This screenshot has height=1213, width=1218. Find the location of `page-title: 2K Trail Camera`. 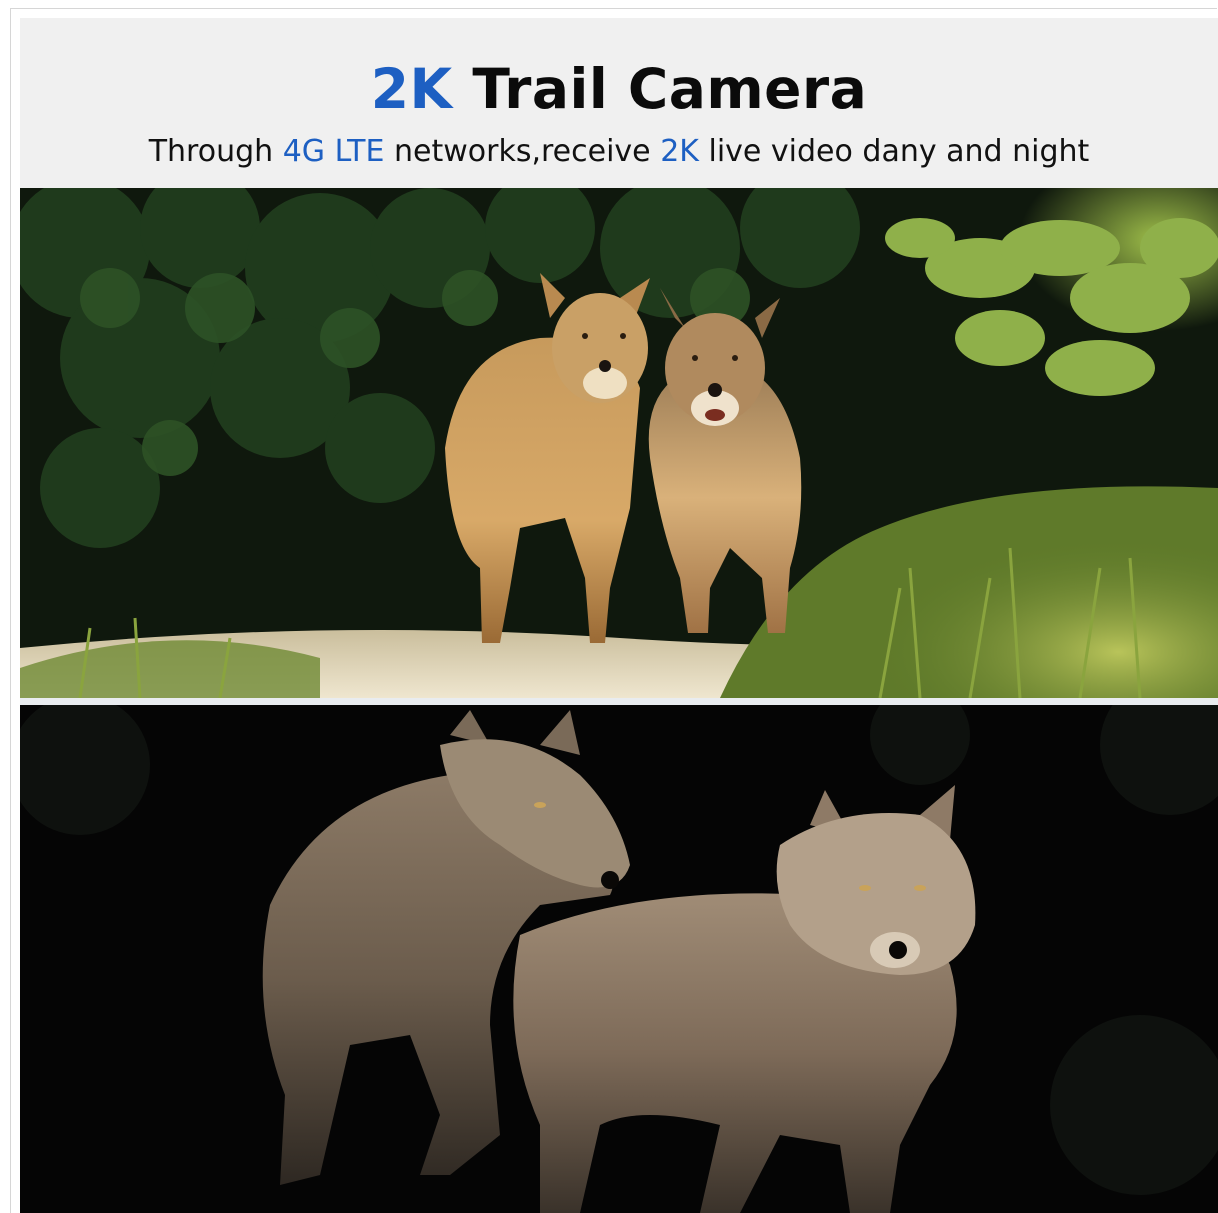

page-title: 2K Trail Camera is located at coordinates (619, 89).